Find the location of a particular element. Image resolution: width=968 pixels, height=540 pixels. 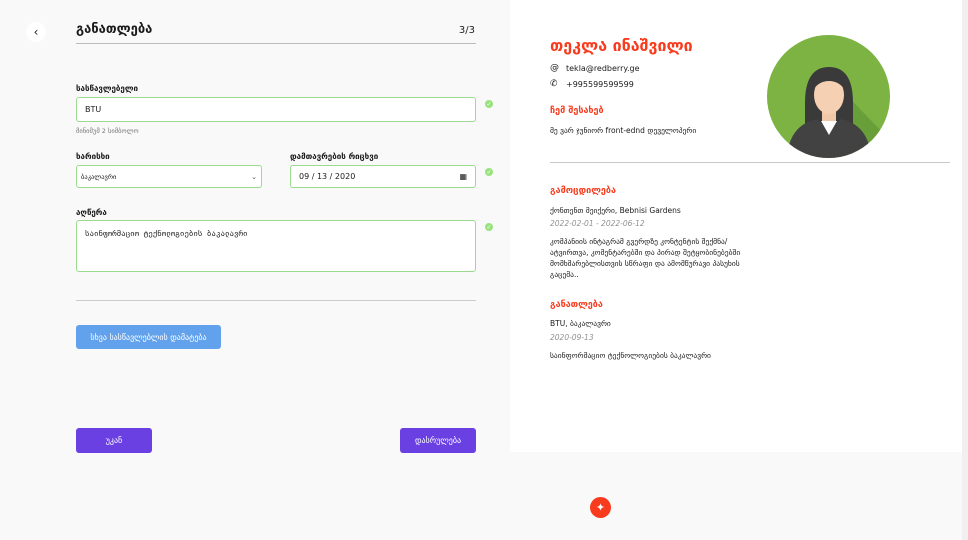

chevron-left-icon: ‹ is located at coordinates (36, 32).